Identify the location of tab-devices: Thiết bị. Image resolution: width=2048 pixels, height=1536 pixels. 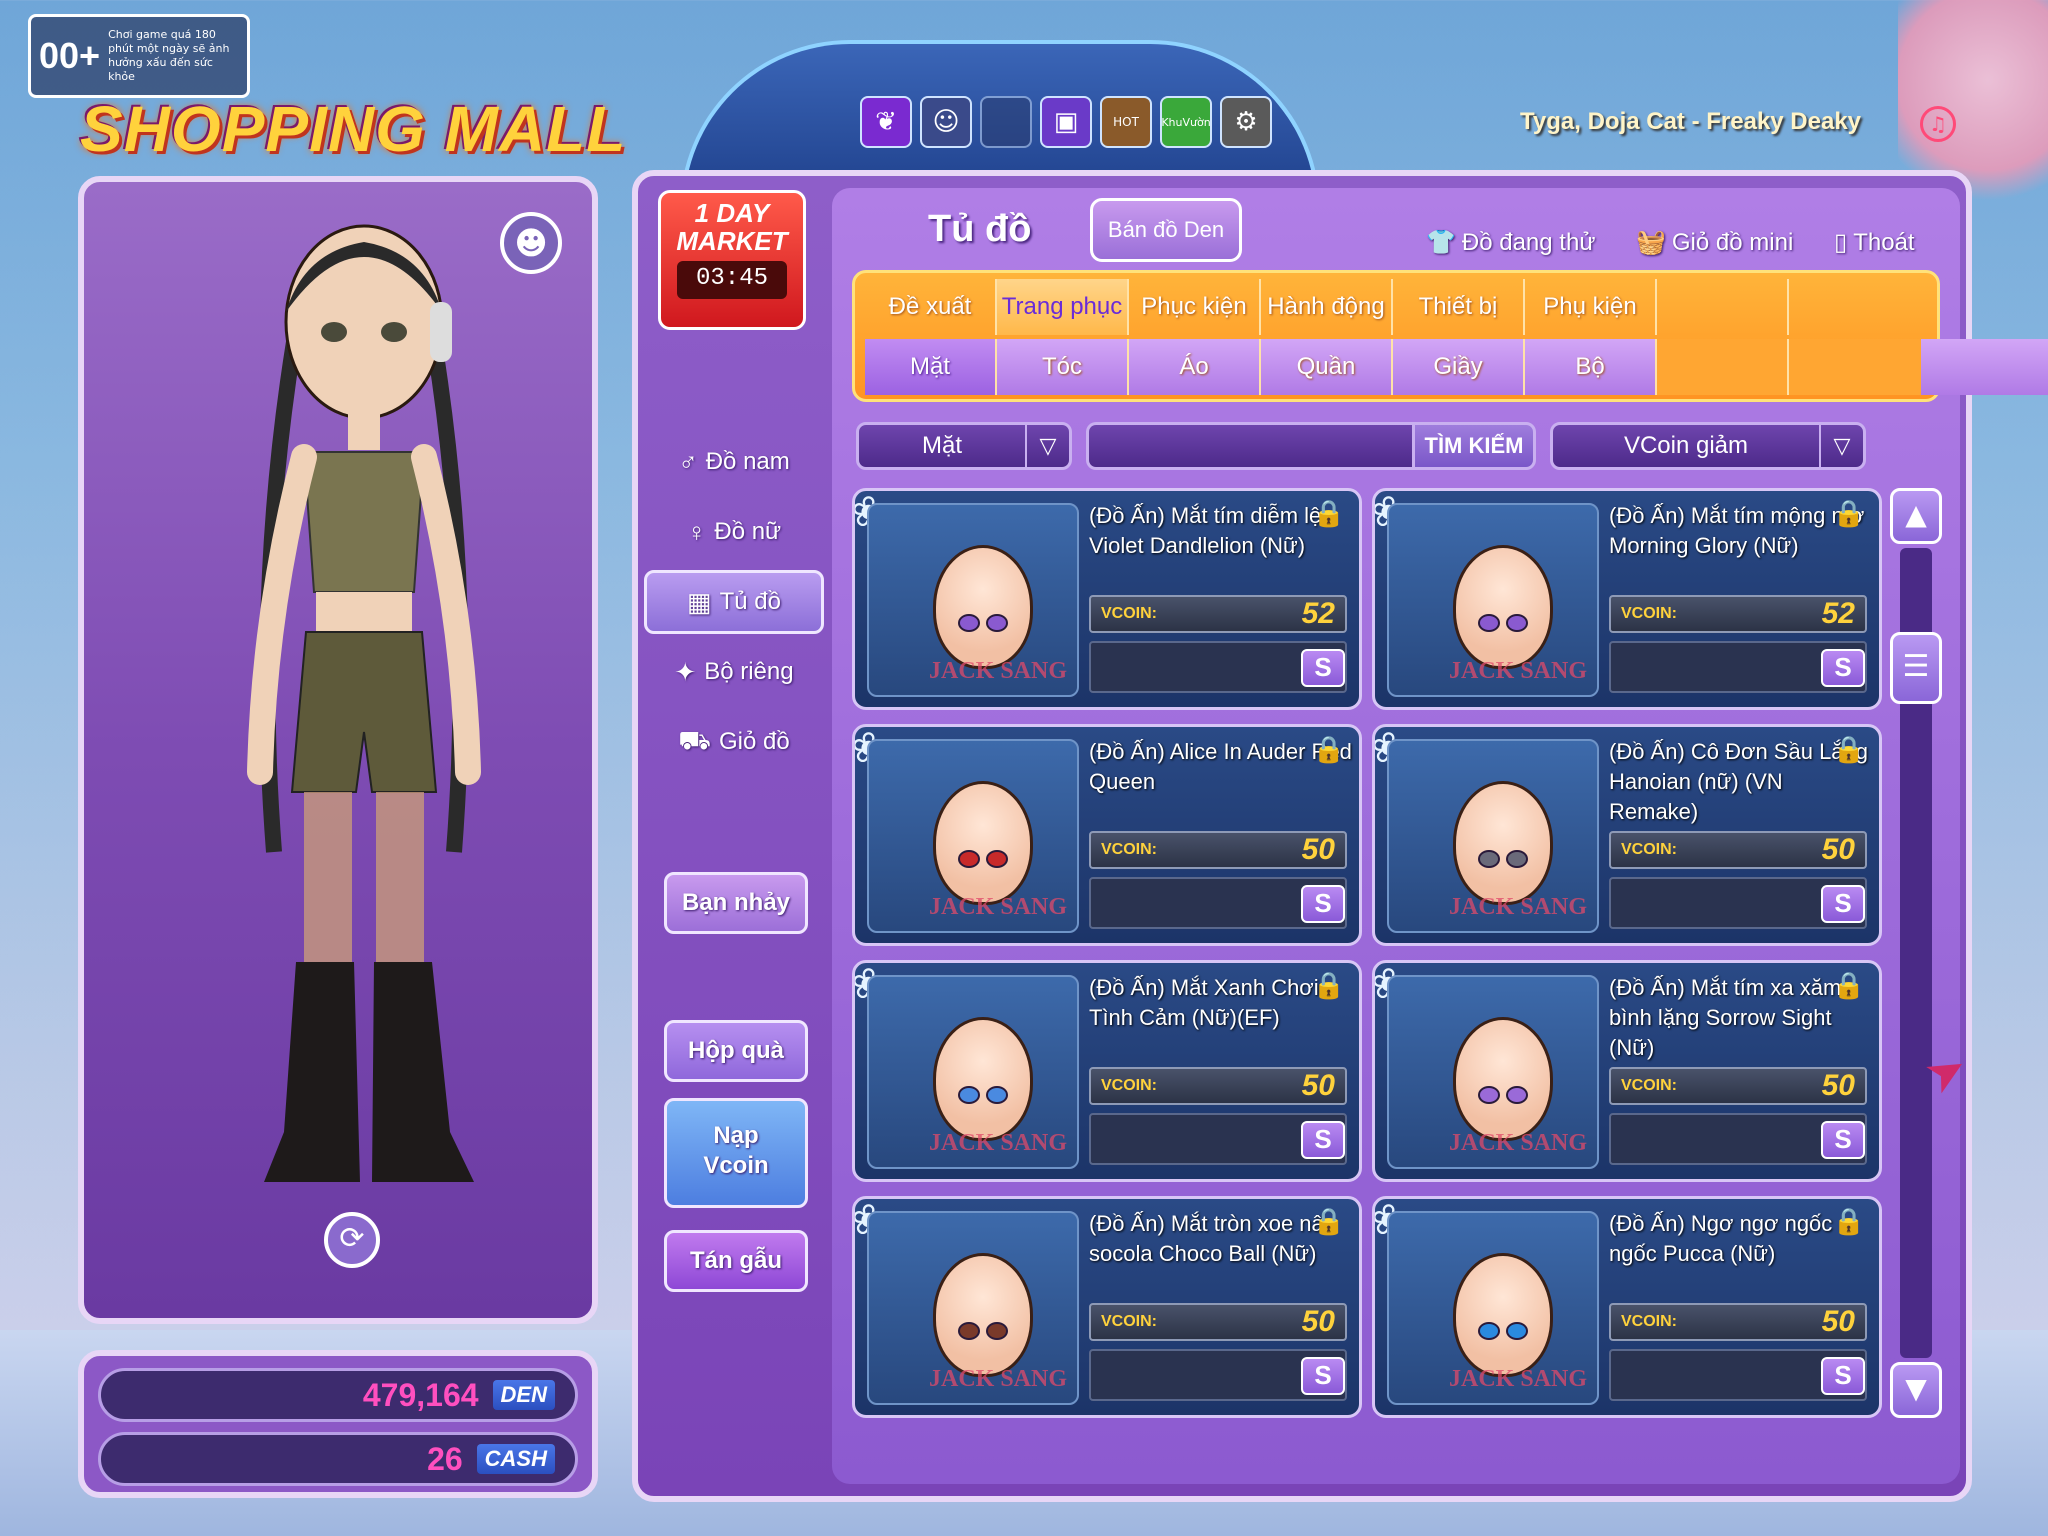
(1459, 307).